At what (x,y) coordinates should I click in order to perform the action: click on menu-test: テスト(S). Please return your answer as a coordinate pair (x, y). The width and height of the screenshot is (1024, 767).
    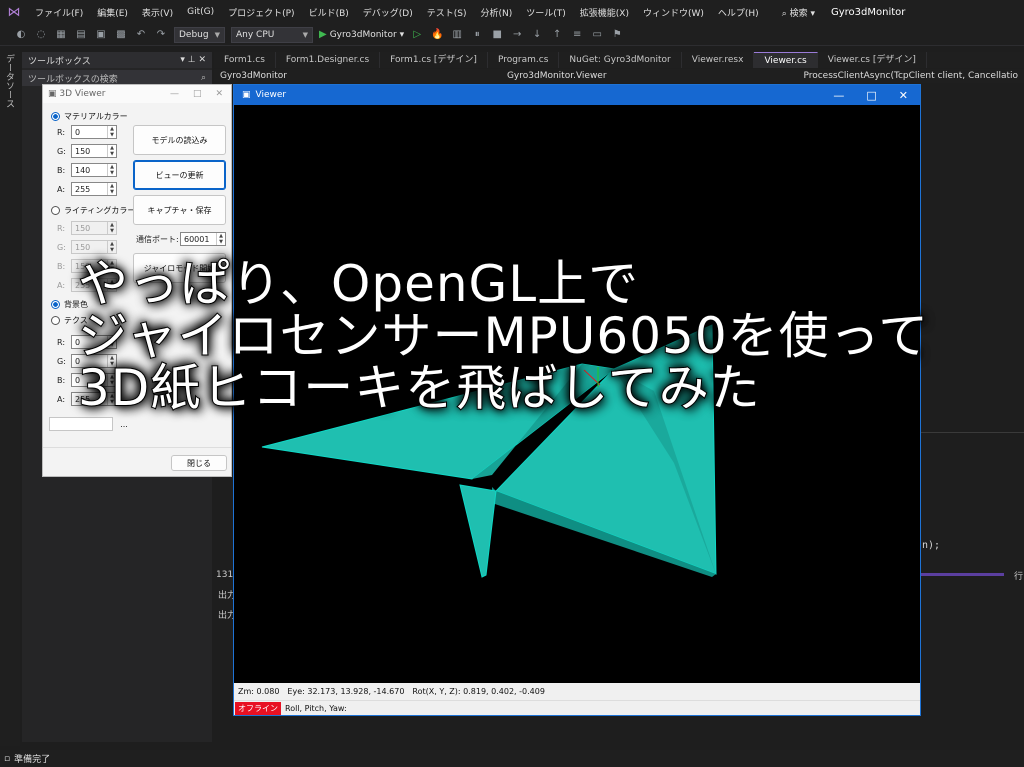
    Looking at the image, I should click on (447, 12).